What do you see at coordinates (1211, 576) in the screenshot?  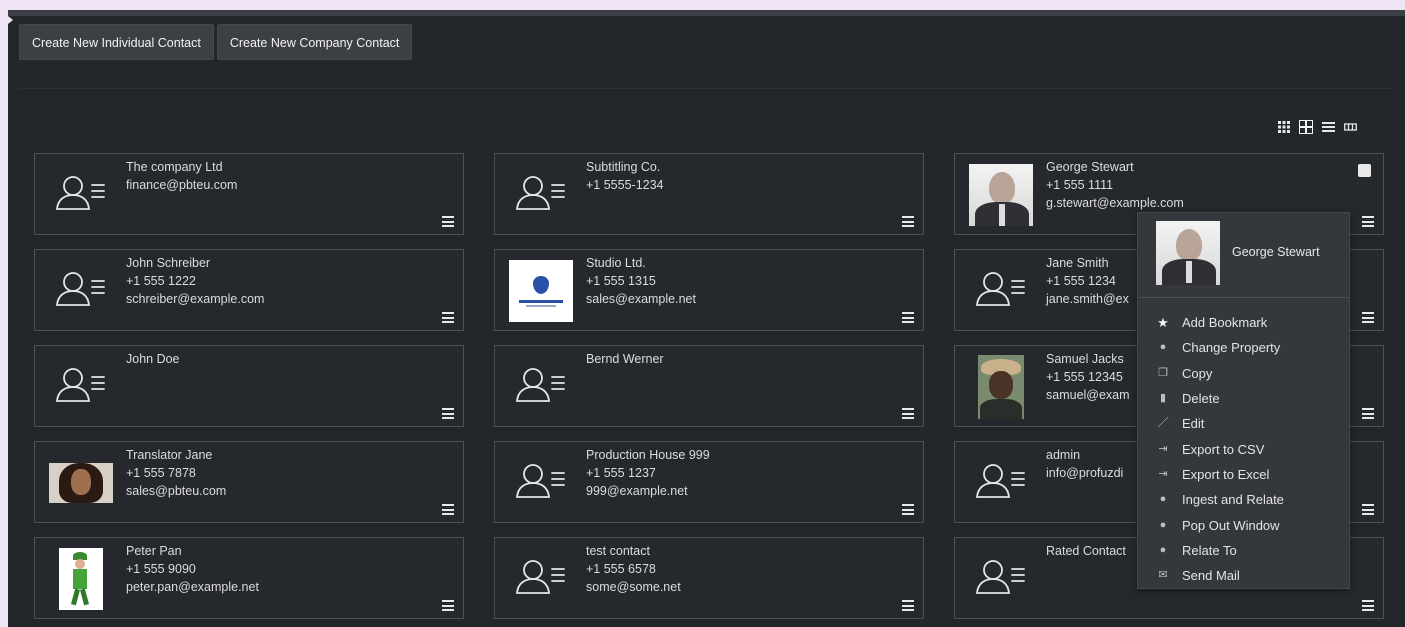 I see `context-menu-item-label: Send Mail` at bounding box center [1211, 576].